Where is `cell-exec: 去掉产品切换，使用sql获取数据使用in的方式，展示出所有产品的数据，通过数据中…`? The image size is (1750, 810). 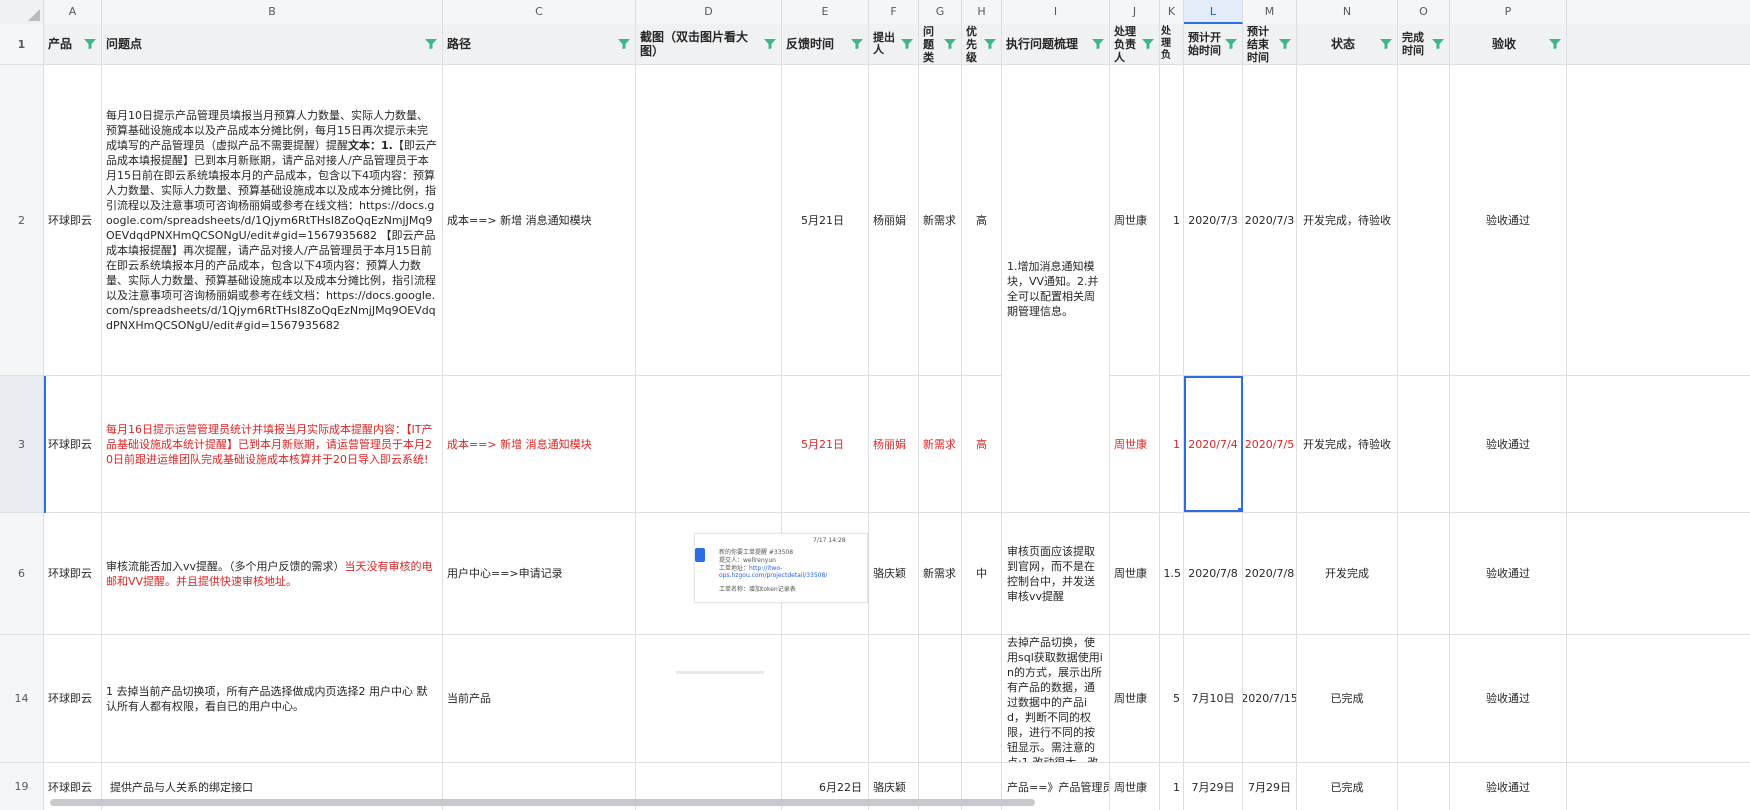
cell-exec: 去掉产品切换，使用sql获取数据使用in的方式，展示出所有产品的数据，通过数据中… is located at coordinates (1056, 698).